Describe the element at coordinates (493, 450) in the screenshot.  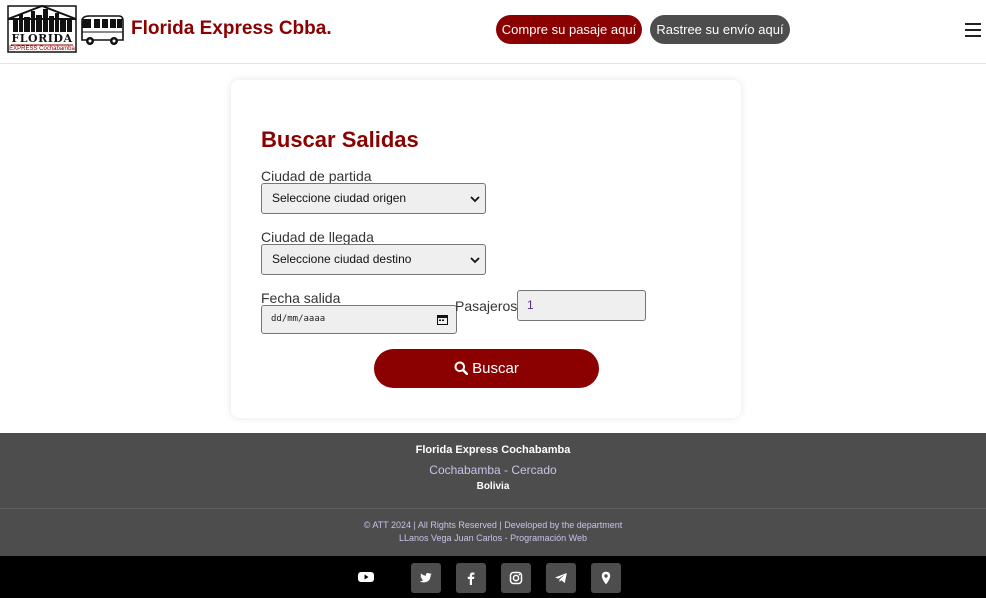
I see `footer-company: Florida Express Cochabamba` at that location.